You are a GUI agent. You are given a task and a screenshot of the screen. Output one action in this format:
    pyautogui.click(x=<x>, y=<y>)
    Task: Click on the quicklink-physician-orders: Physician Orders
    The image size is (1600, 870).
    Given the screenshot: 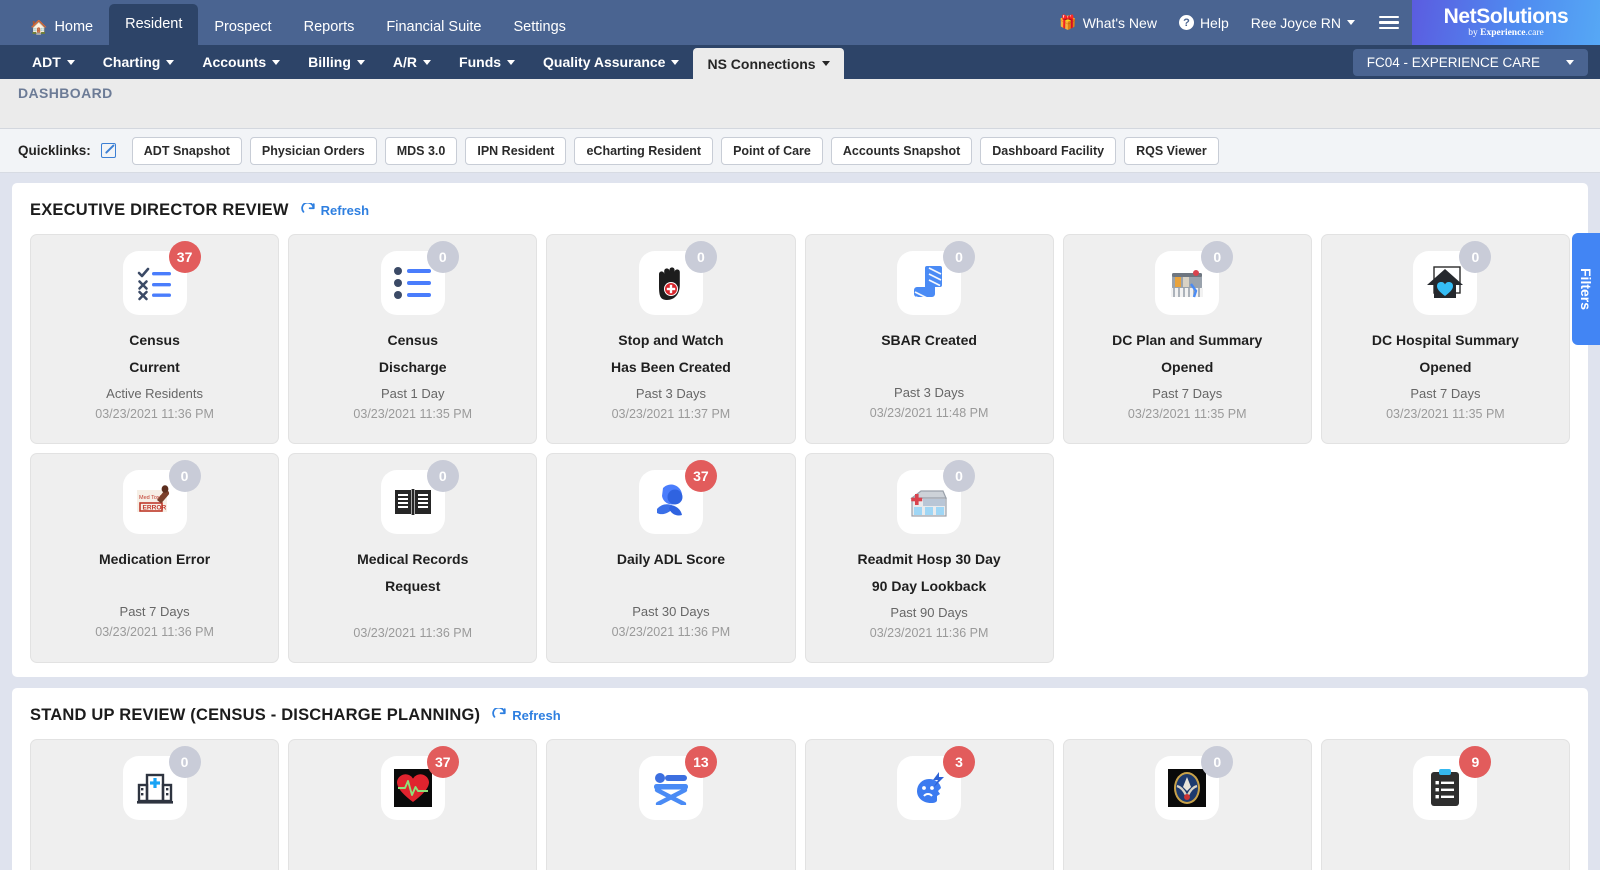 What is the action you would take?
    pyautogui.click(x=313, y=150)
    